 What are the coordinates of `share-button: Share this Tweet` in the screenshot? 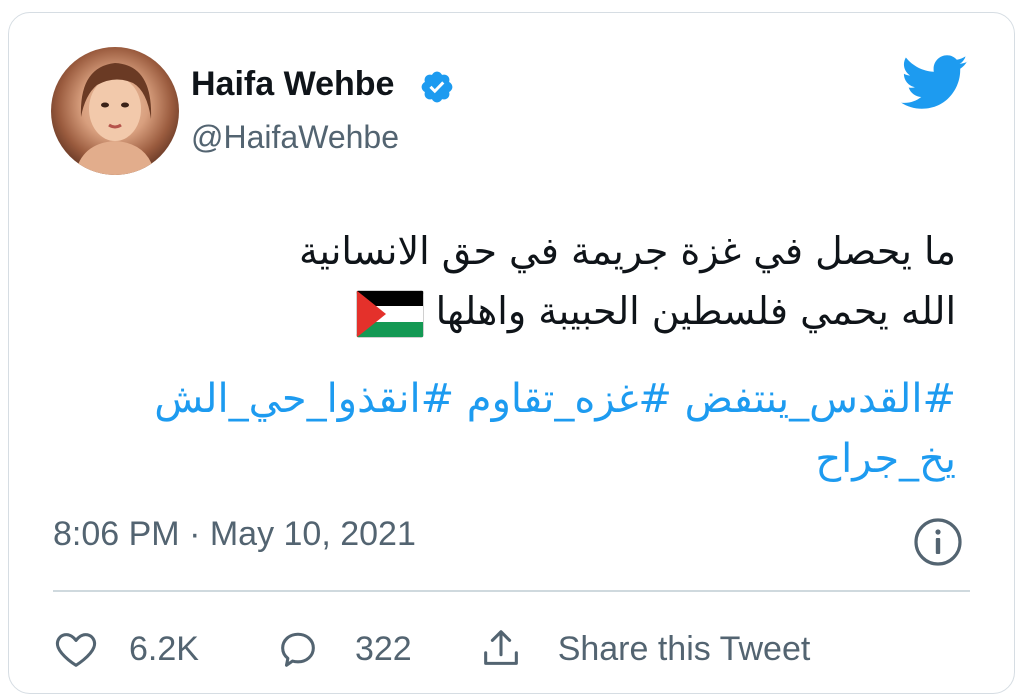 It's located at (644, 649).